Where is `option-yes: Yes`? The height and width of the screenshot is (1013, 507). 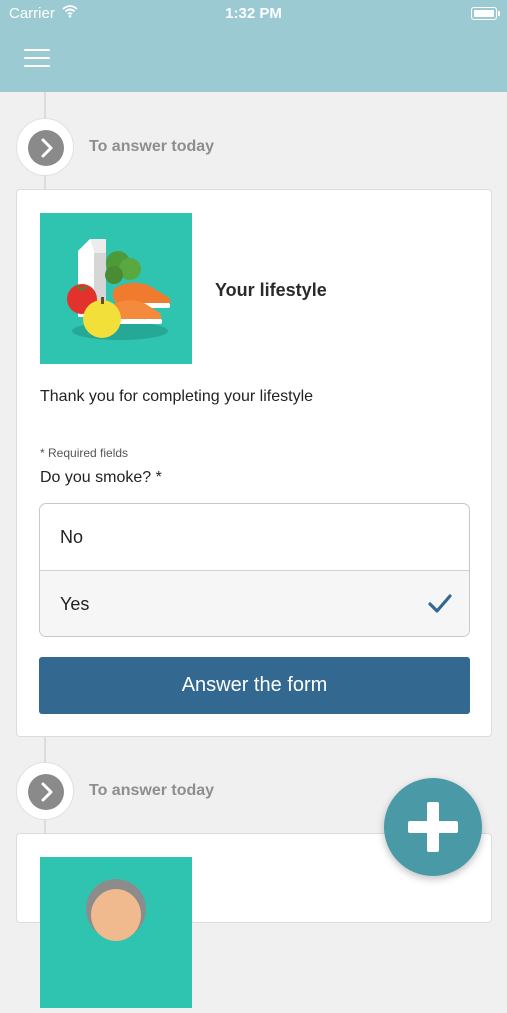 option-yes: Yes is located at coordinates (254, 603).